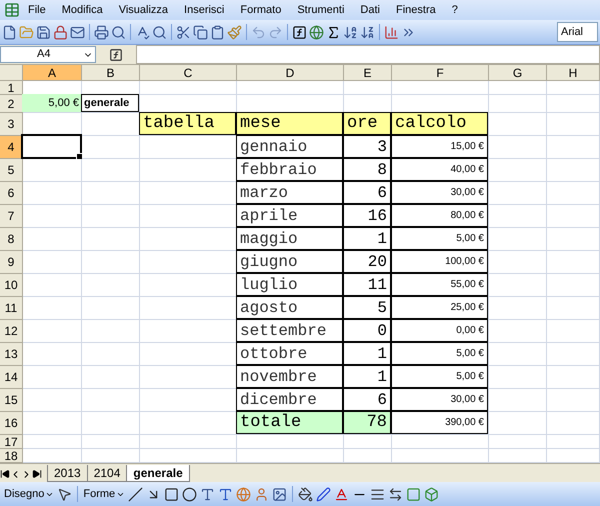 This screenshot has height=506, width=600. What do you see at coordinates (11, 285) in the screenshot?
I see `row-header: 10` at bounding box center [11, 285].